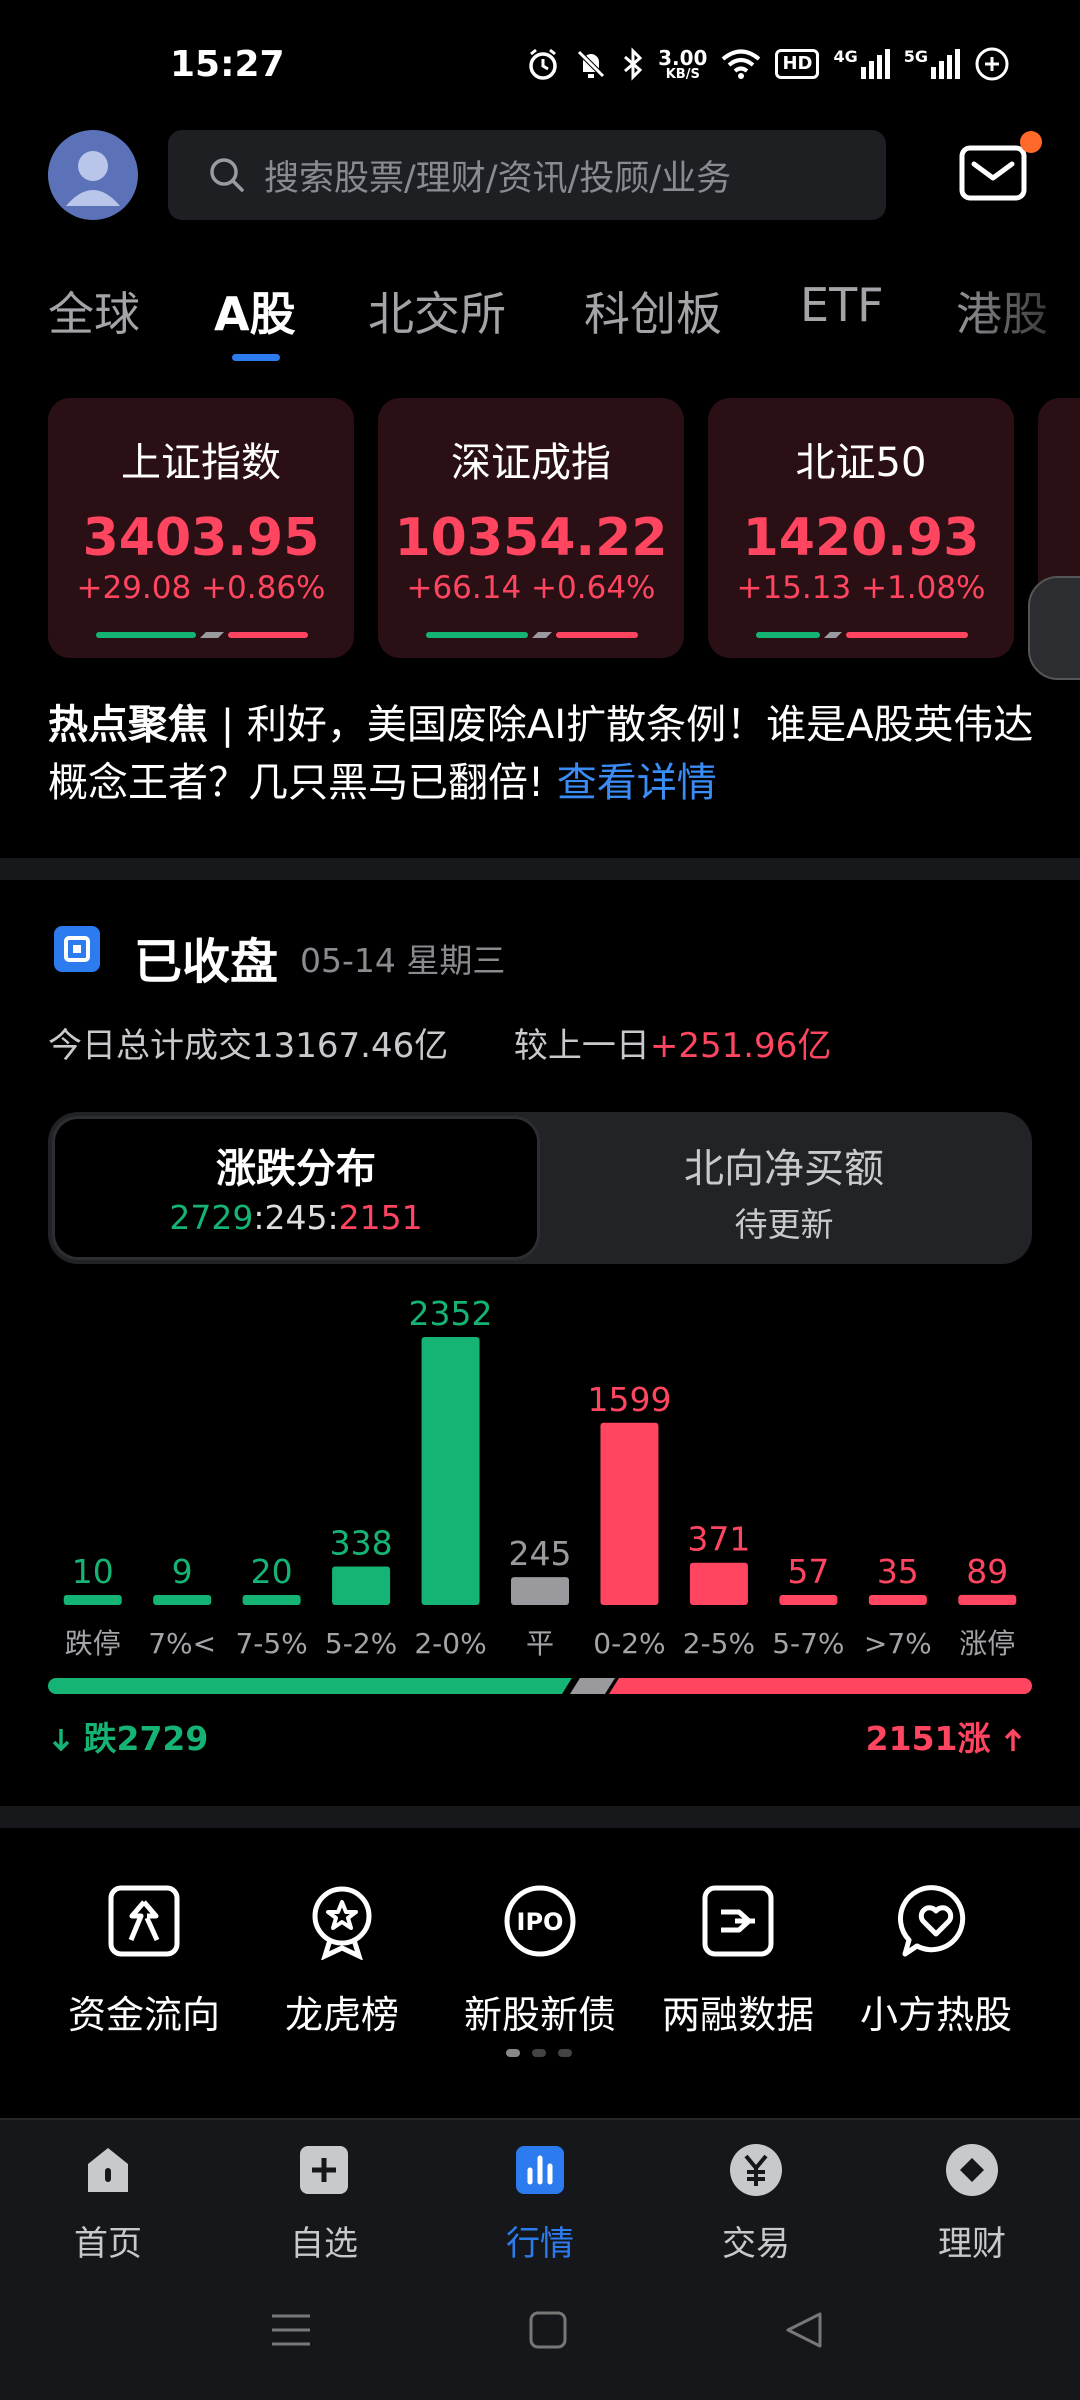 Image resolution: width=1080 pixels, height=2400 pixels. Describe the element at coordinates (804, 2330) in the screenshot. I see `back-nav-icon` at that location.